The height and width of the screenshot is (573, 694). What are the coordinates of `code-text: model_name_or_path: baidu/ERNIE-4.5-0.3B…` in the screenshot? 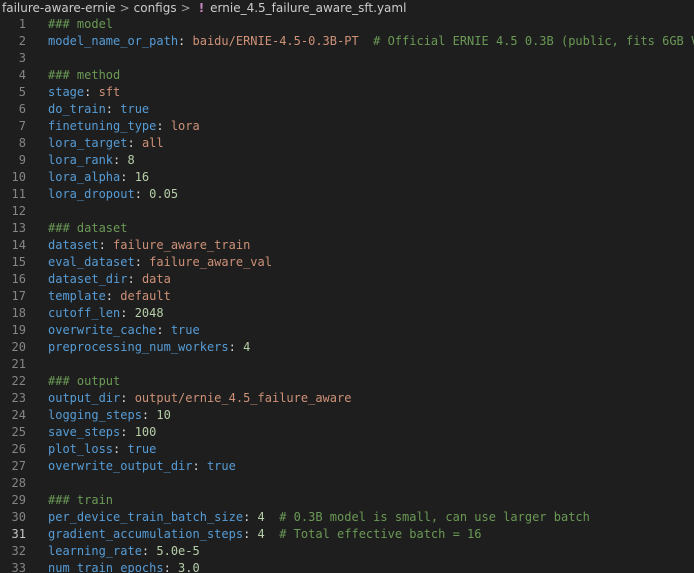 It's located at (371, 41).